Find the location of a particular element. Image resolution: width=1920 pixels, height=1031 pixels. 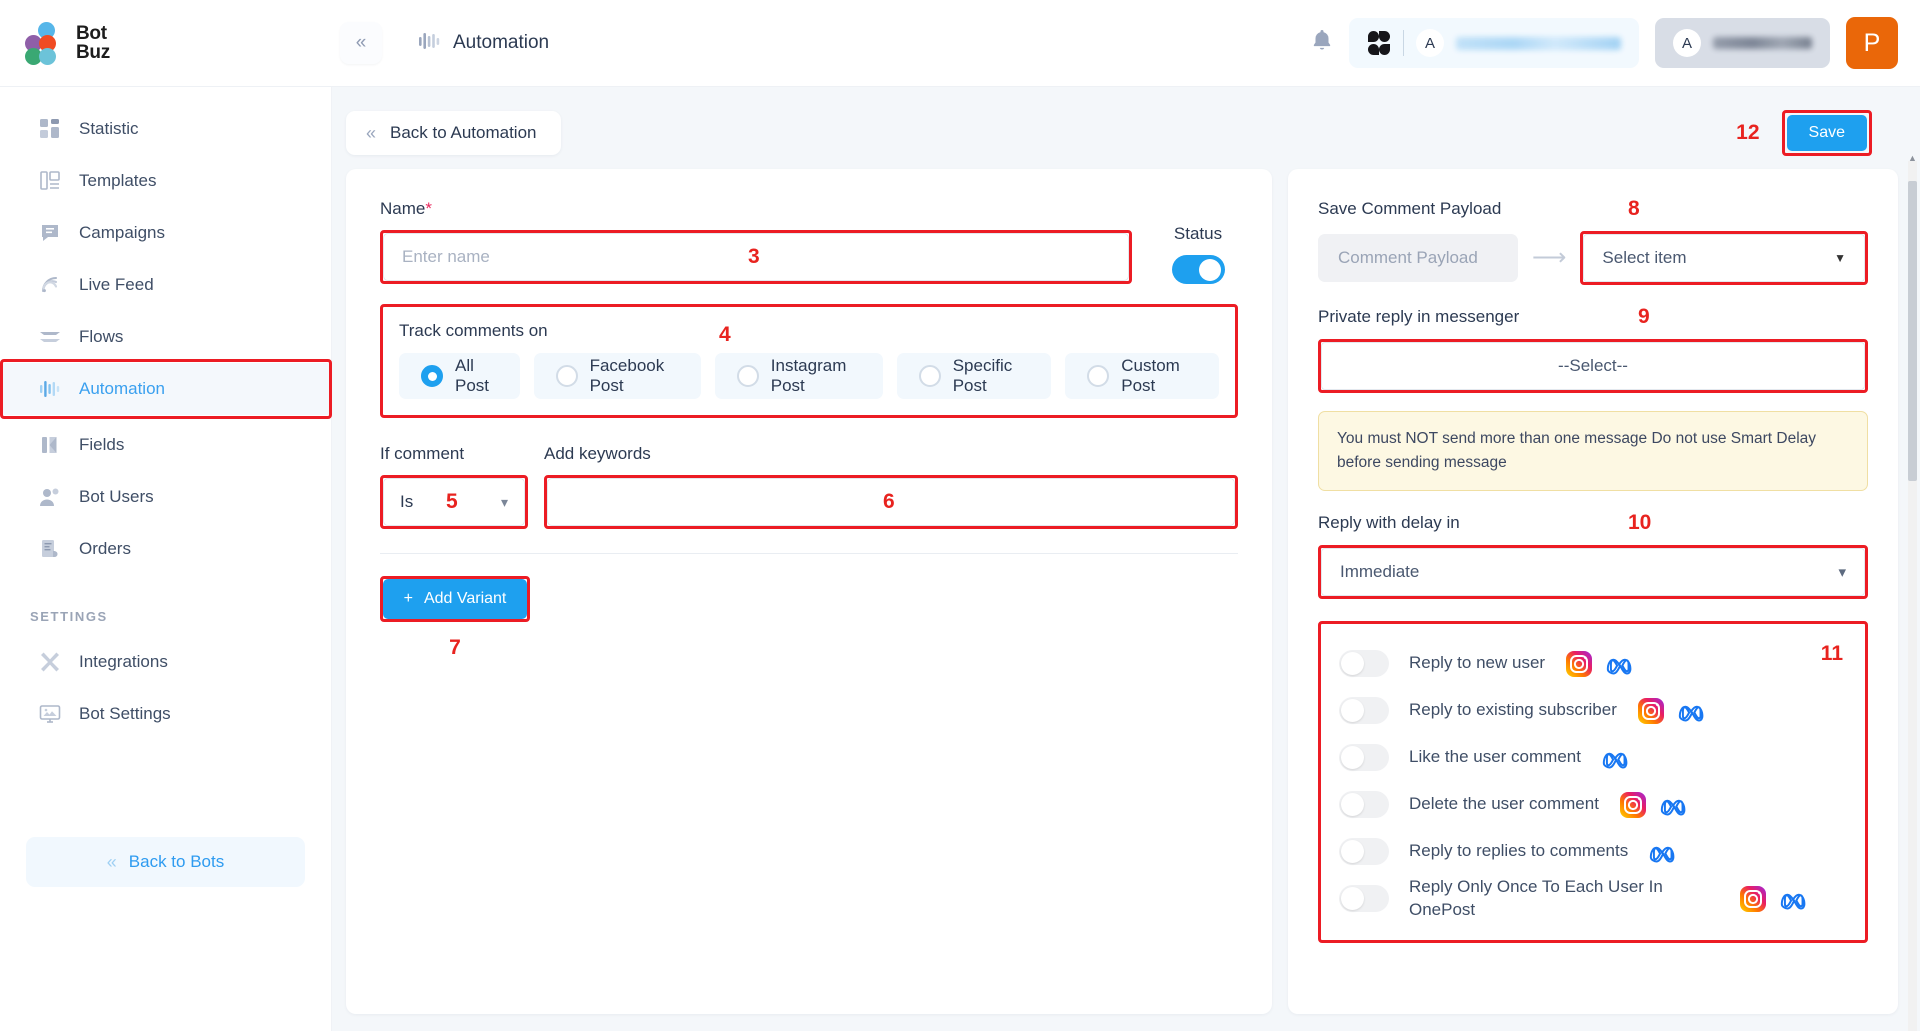

radio-facebook-post: Facebook Post is located at coordinates (617, 376).